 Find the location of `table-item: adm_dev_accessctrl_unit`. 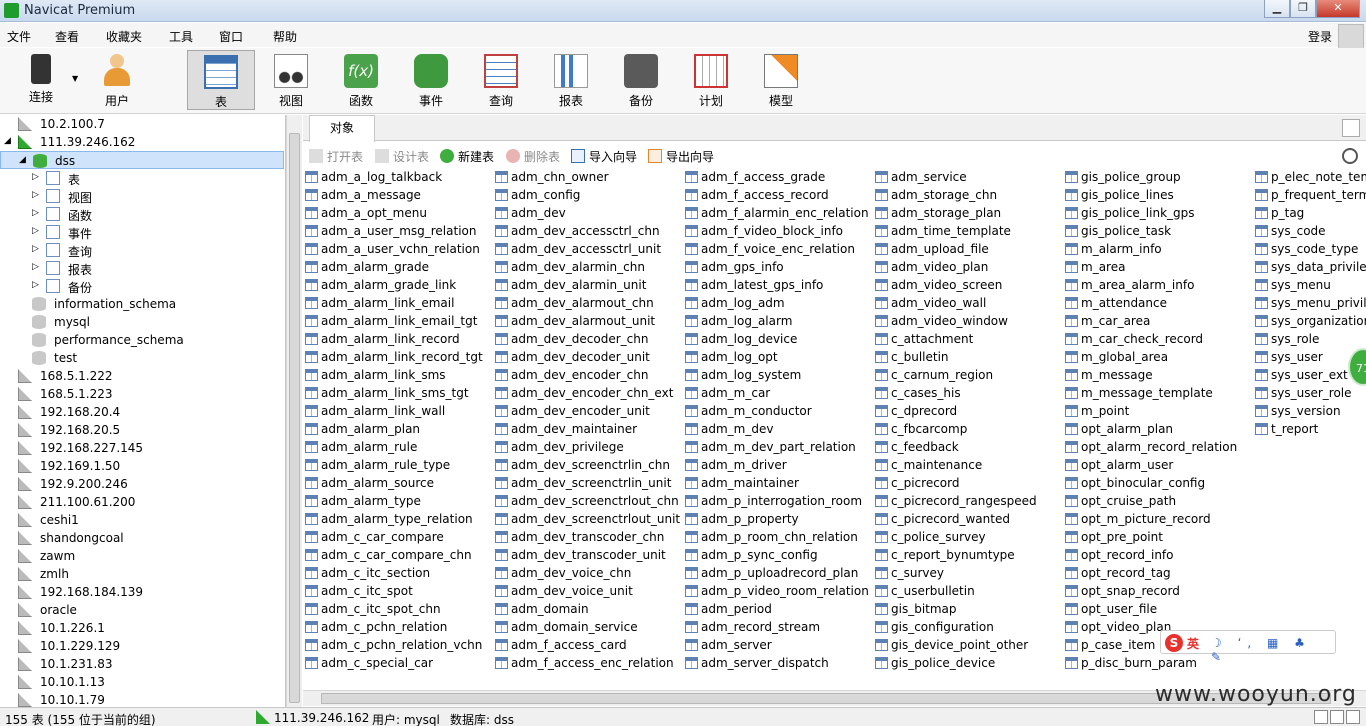

table-item: adm_dev_accessctrl_unit is located at coordinates (586, 249).